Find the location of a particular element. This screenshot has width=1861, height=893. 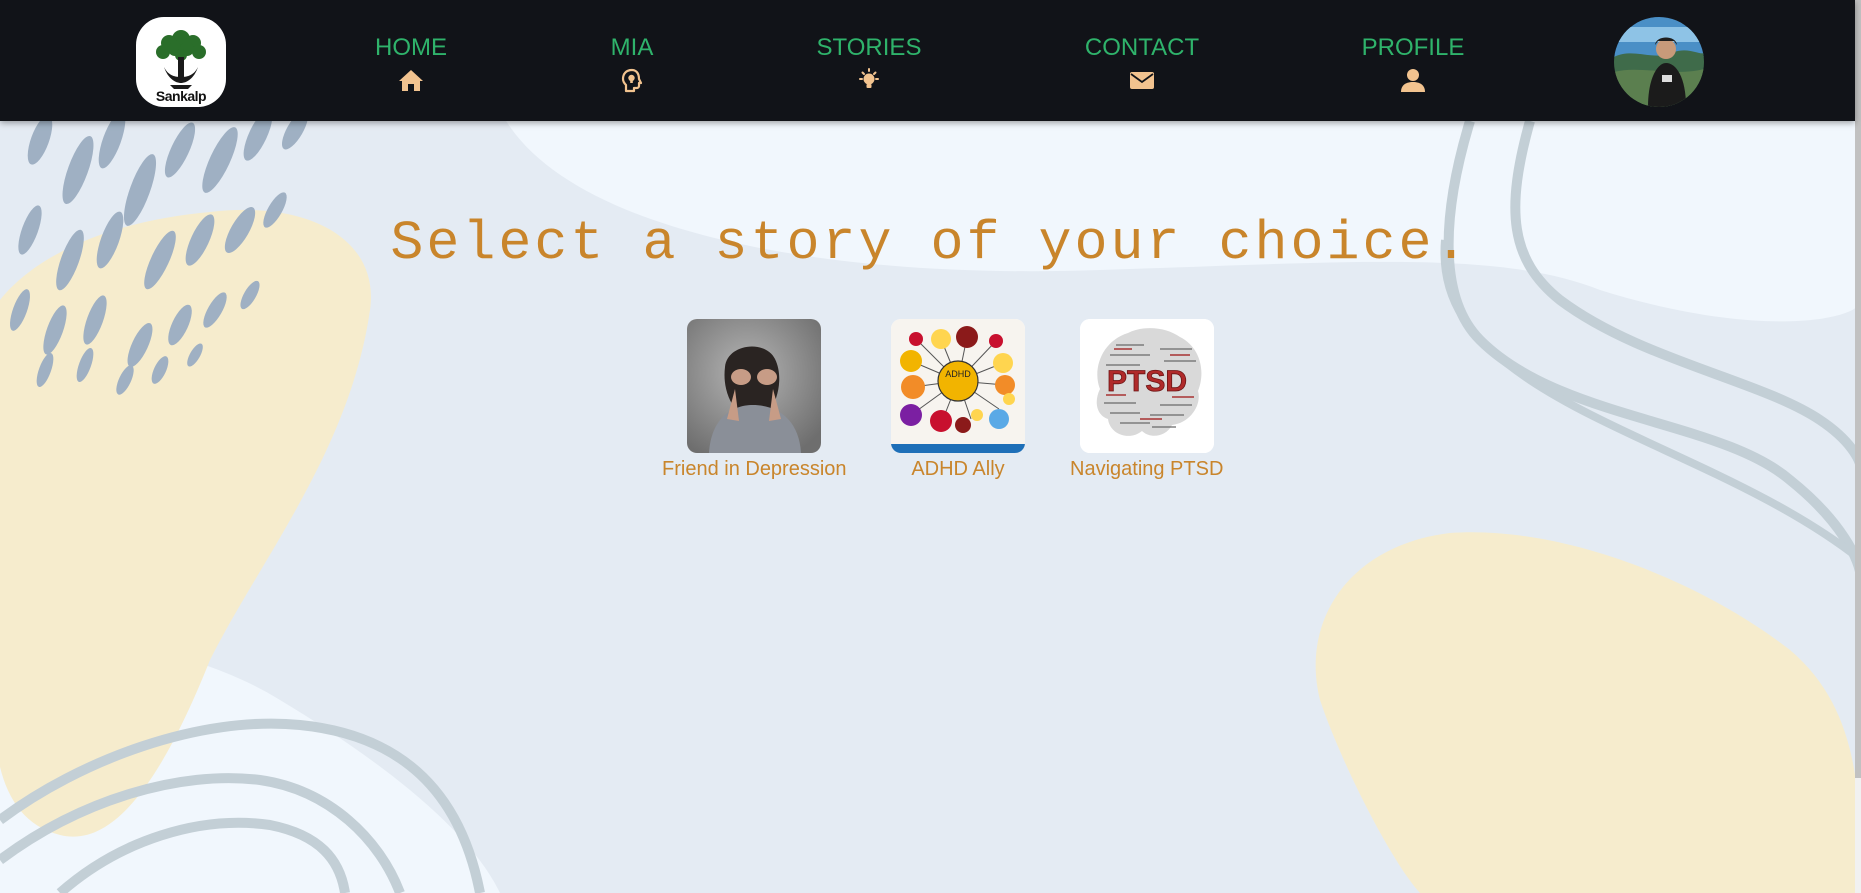

nav-contact-label: CONTACT is located at coordinates (1142, 47).